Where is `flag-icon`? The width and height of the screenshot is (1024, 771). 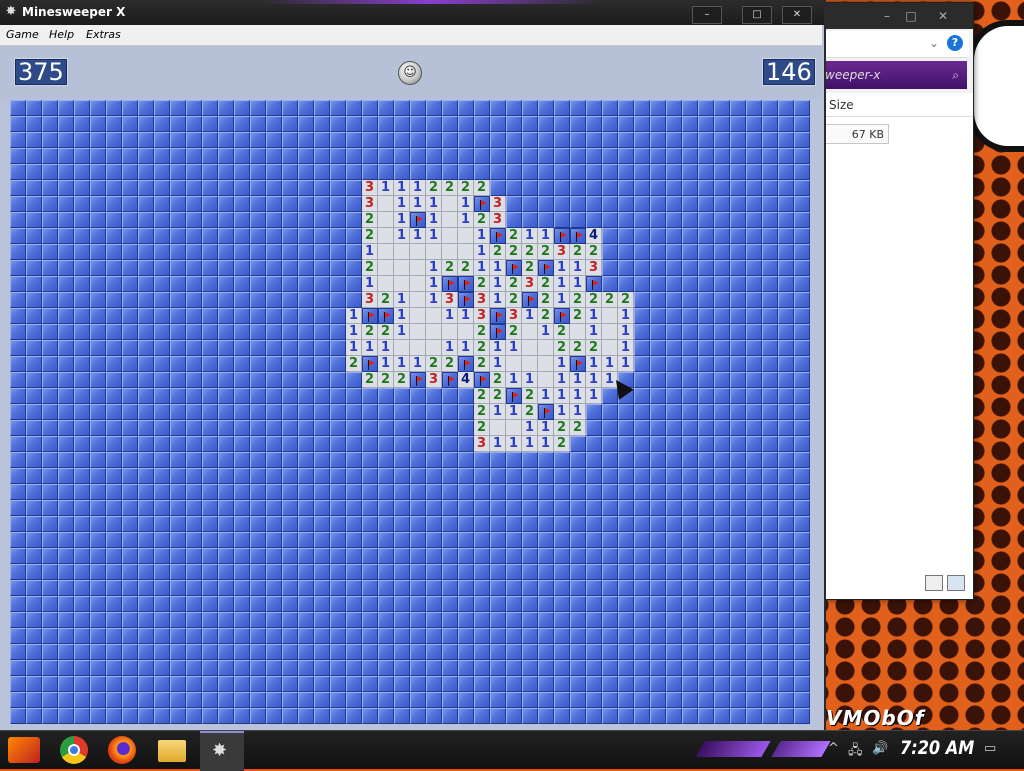 flag-icon is located at coordinates (546, 412).